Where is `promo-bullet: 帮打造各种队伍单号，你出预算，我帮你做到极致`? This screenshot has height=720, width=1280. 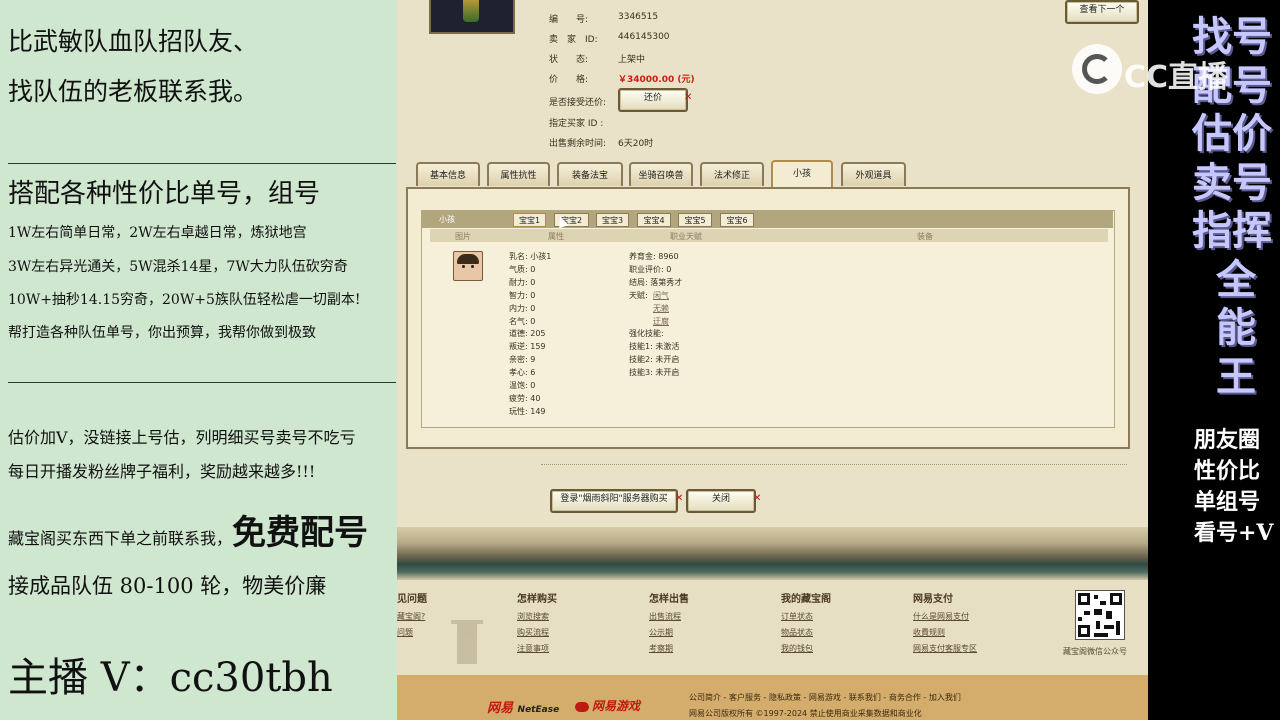
promo-bullet: 帮打造各种队伍单号，你出预算，我帮你做到极致 is located at coordinates (162, 333).